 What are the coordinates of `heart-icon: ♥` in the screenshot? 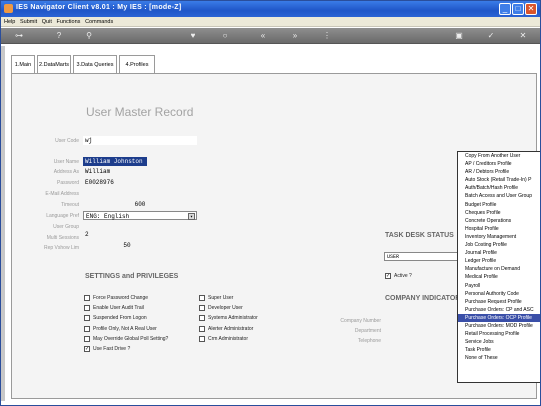 It's located at (193, 36).